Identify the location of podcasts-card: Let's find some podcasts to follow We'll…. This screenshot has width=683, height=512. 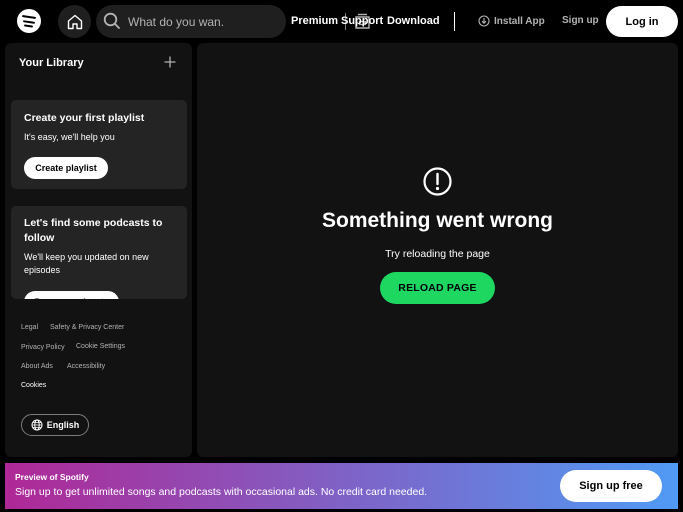
(99, 252).